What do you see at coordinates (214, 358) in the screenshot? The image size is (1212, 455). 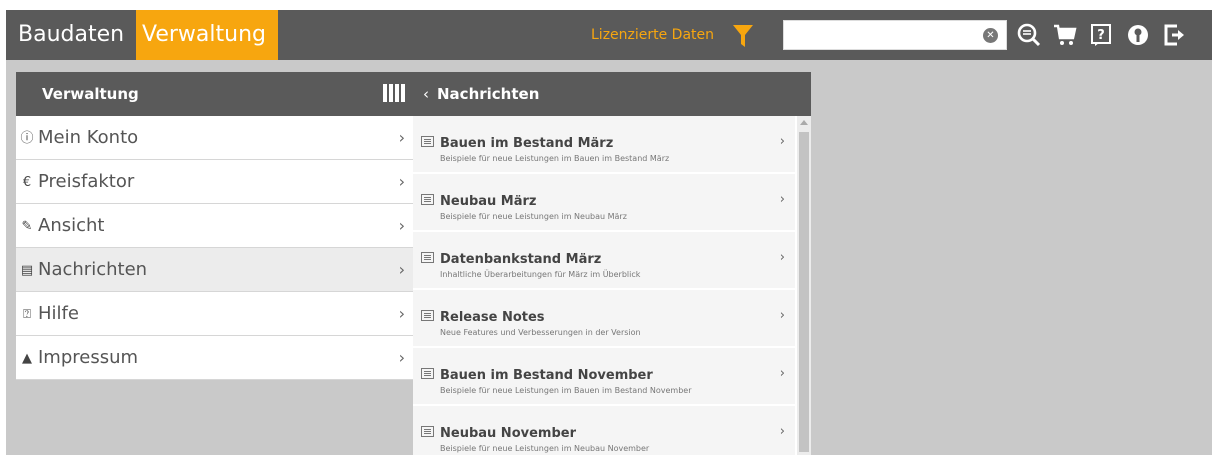 I see `menu-item-impressum: ▲ Impressum ›` at bounding box center [214, 358].